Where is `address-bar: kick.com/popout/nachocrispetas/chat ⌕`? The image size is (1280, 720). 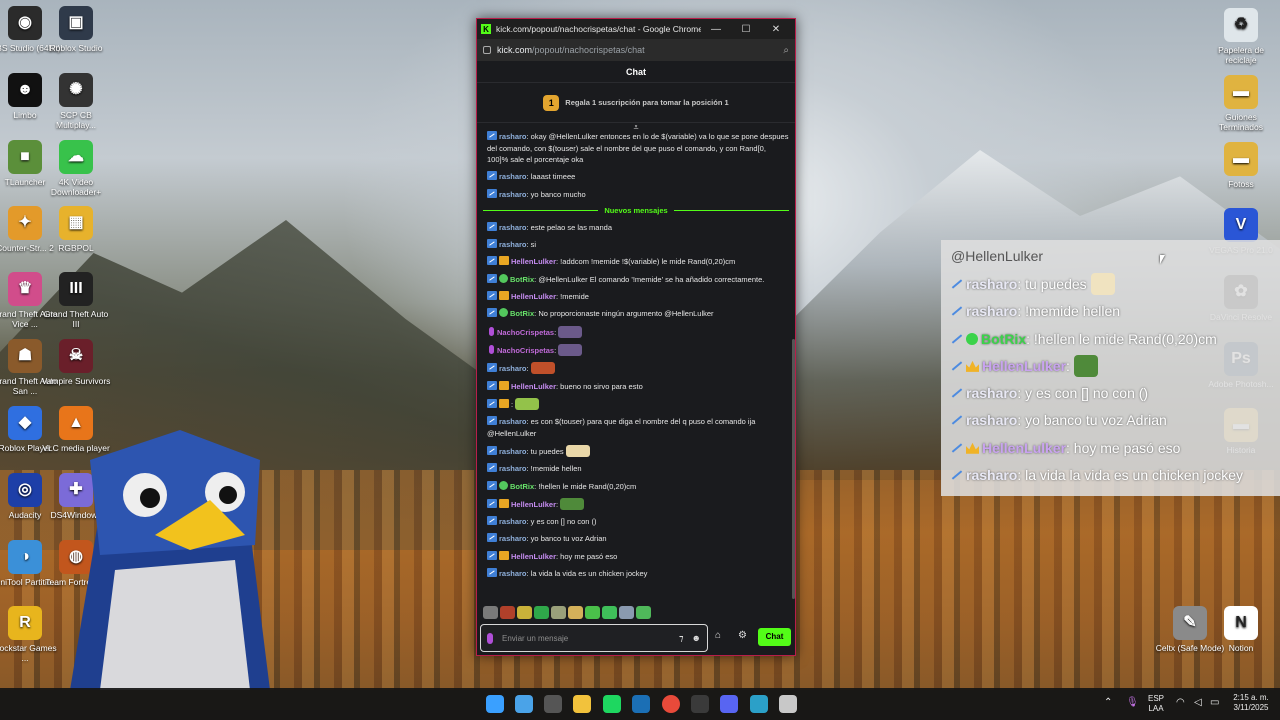 address-bar: kick.com/popout/nachocrispetas/chat ⌕ is located at coordinates (636, 50).